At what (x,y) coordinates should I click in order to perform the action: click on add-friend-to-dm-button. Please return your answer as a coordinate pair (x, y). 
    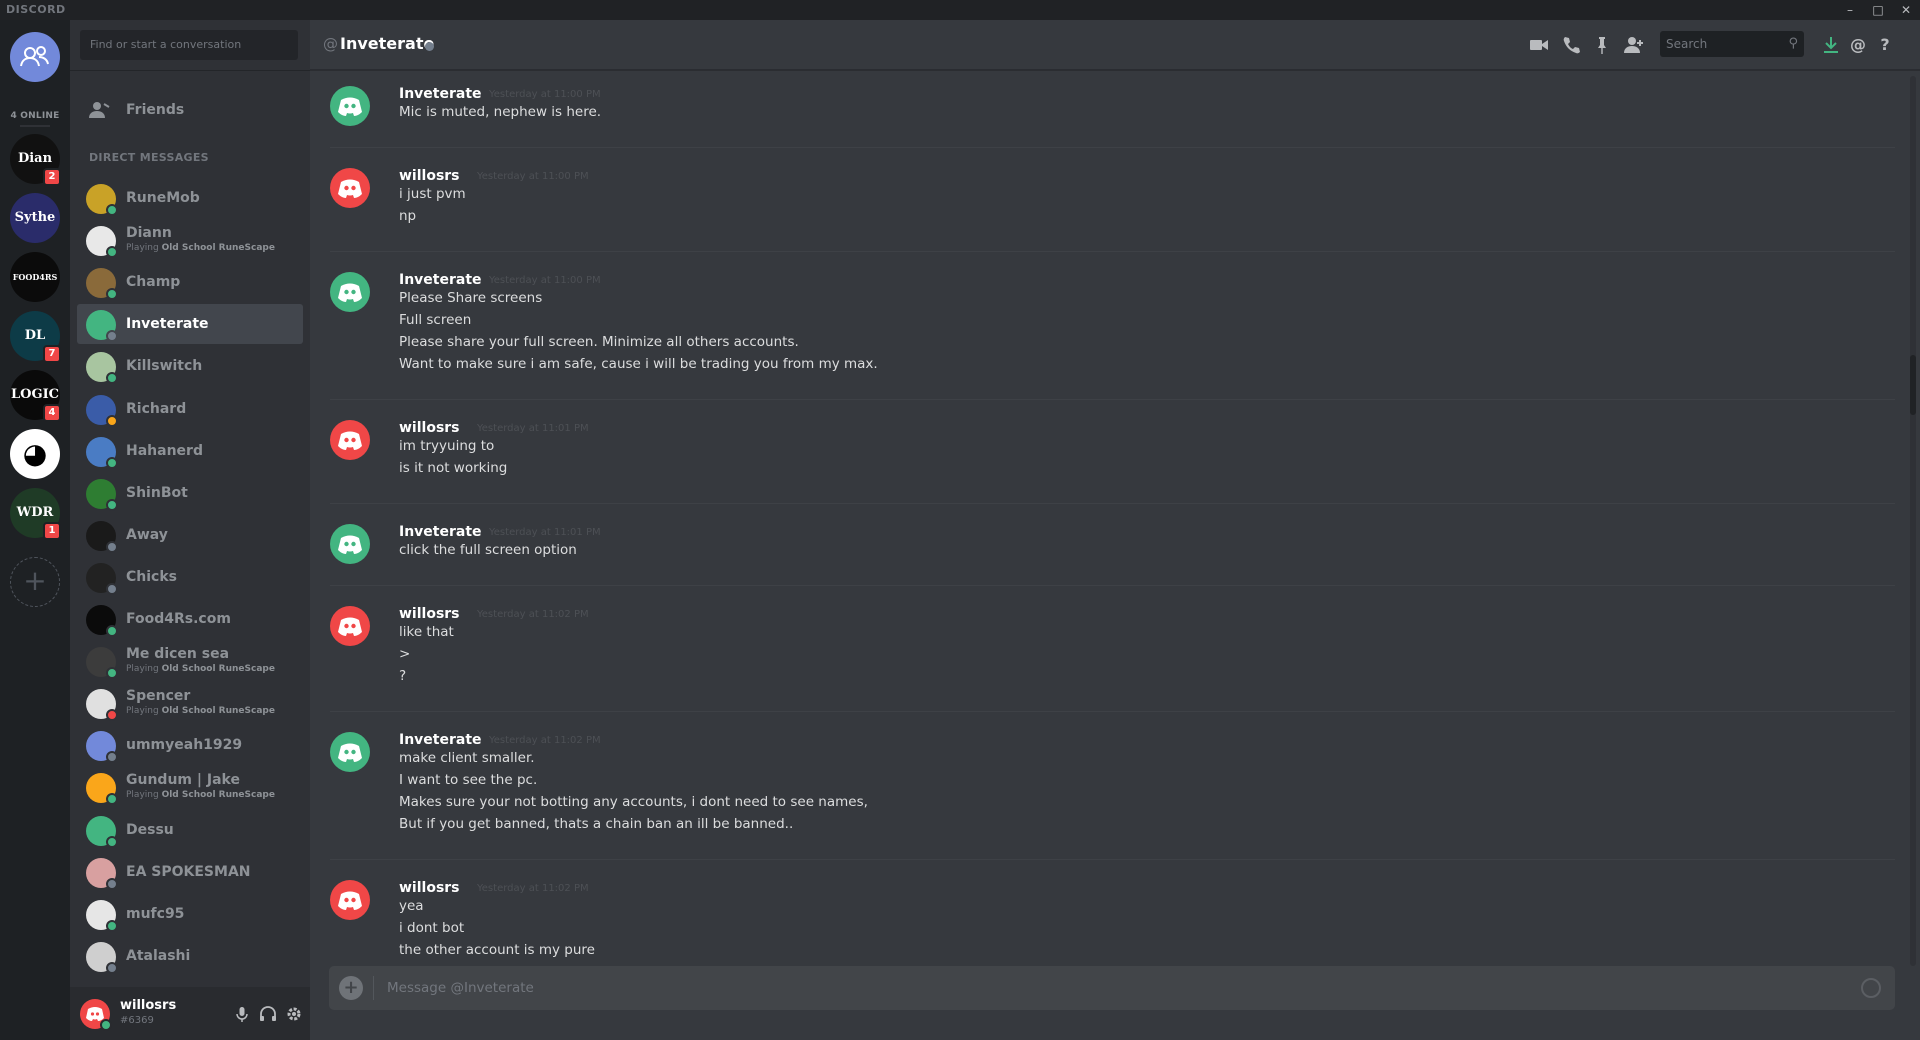
    Looking at the image, I should click on (1634, 45).